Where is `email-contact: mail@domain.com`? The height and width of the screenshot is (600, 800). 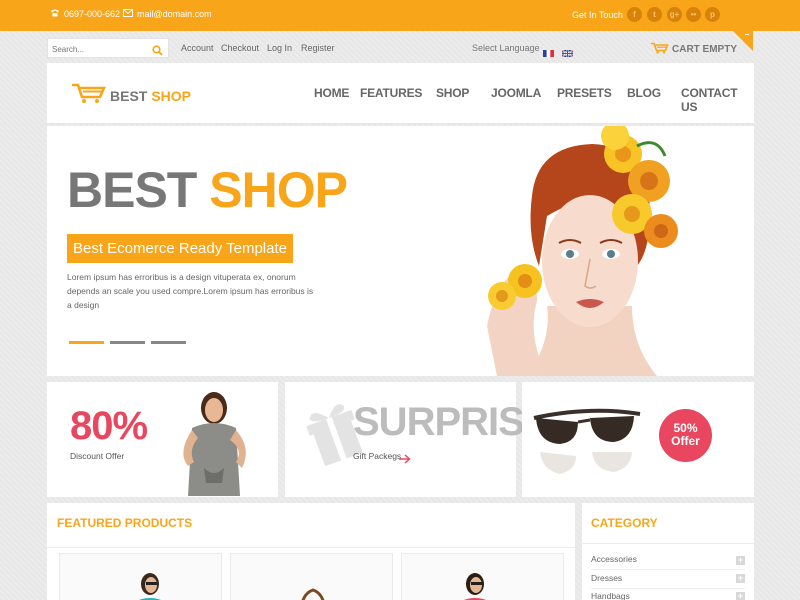
email-contact: mail@domain.com is located at coordinates (167, 14).